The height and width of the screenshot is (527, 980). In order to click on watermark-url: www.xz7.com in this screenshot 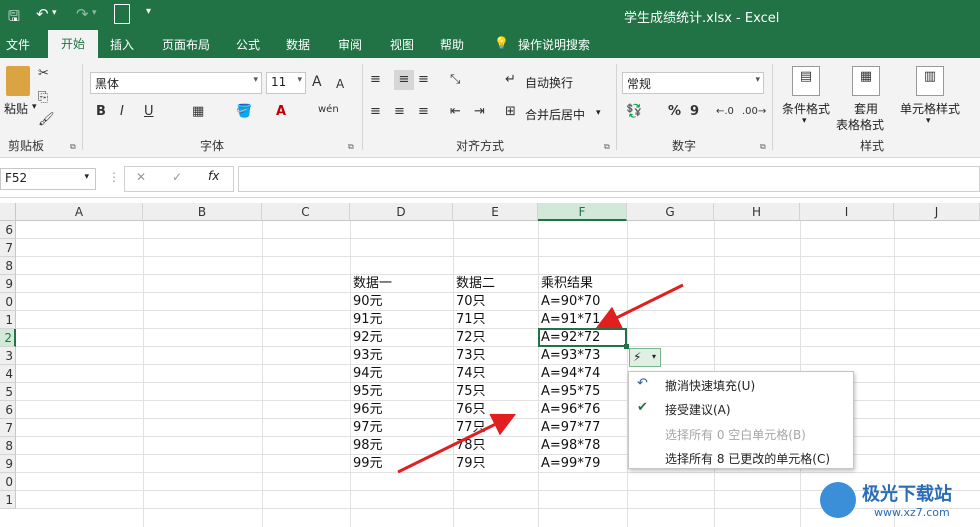, I will do `click(912, 512)`.